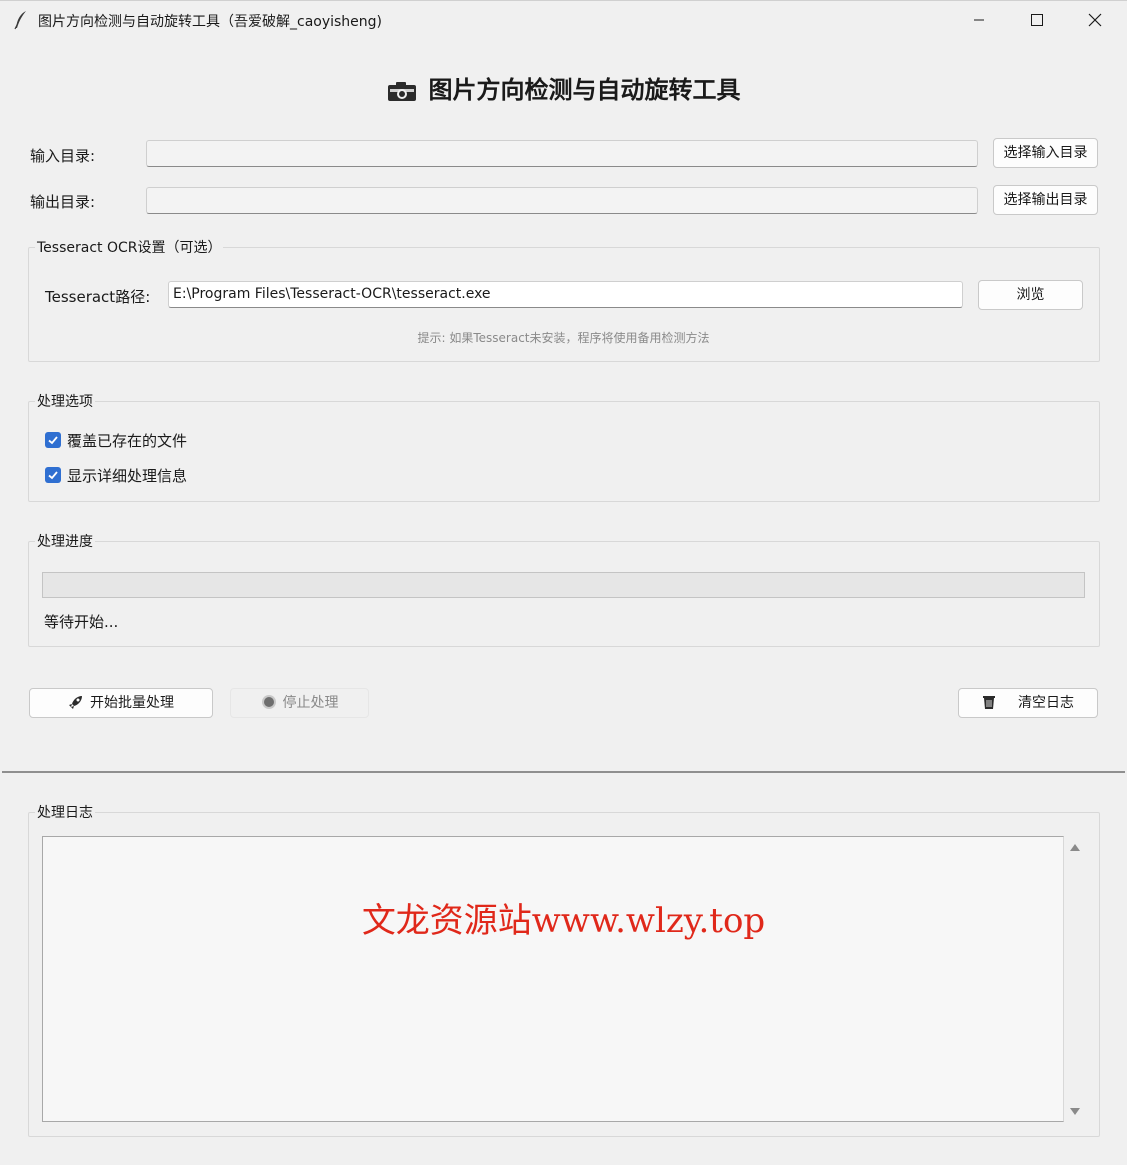 This screenshot has height=1165, width=1127. What do you see at coordinates (65, 401) in the screenshot?
I see `options-group-label: 处理选项` at bounding box center [65, 401].